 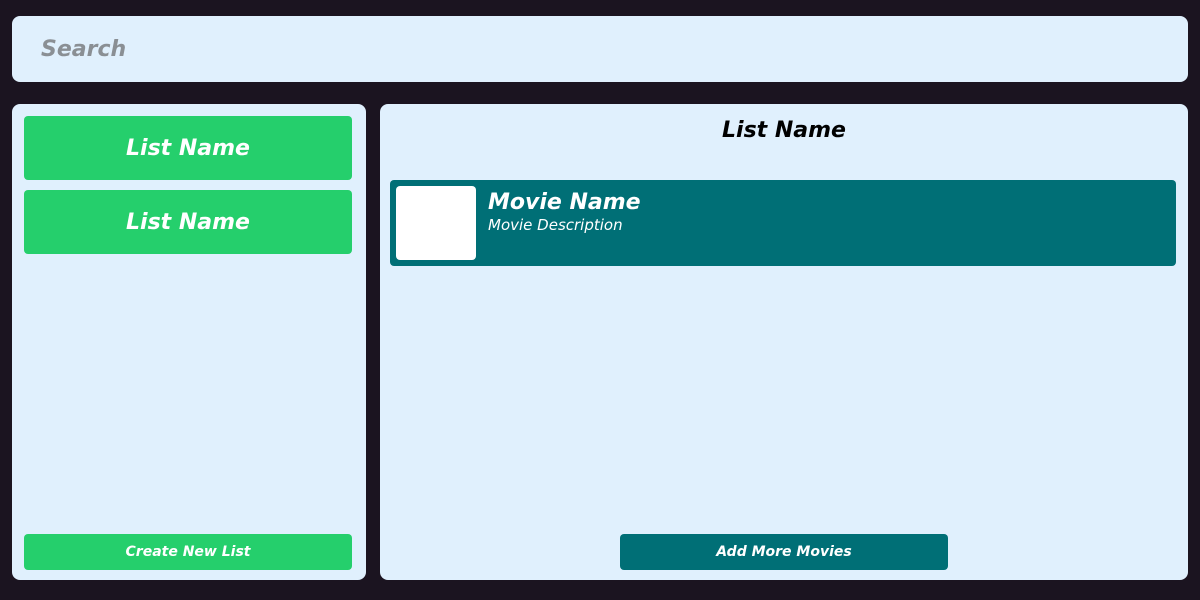 I want to click on search-bar, so click(x=600, y=49).